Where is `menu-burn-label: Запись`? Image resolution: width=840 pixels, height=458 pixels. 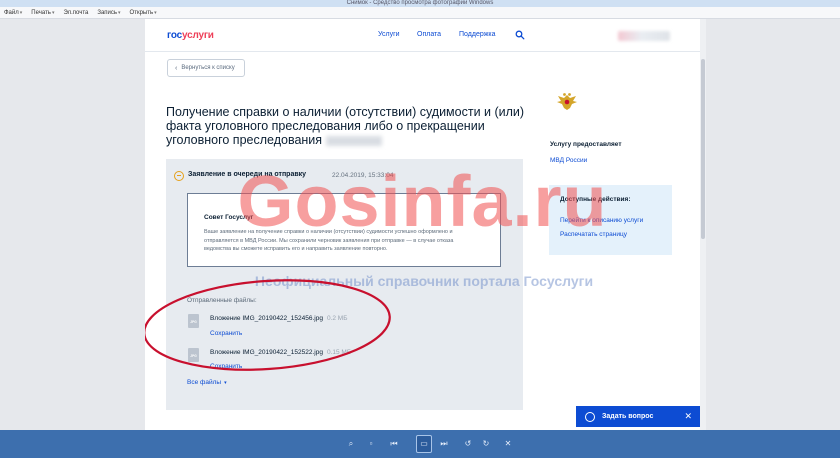 menu-burn-label: Запись is located at coordinates (107, 12).